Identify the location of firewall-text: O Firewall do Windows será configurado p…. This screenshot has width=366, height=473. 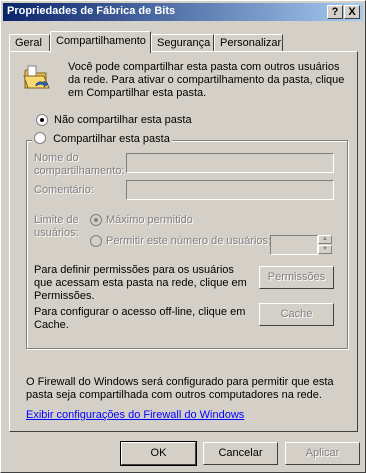
(180, 388).